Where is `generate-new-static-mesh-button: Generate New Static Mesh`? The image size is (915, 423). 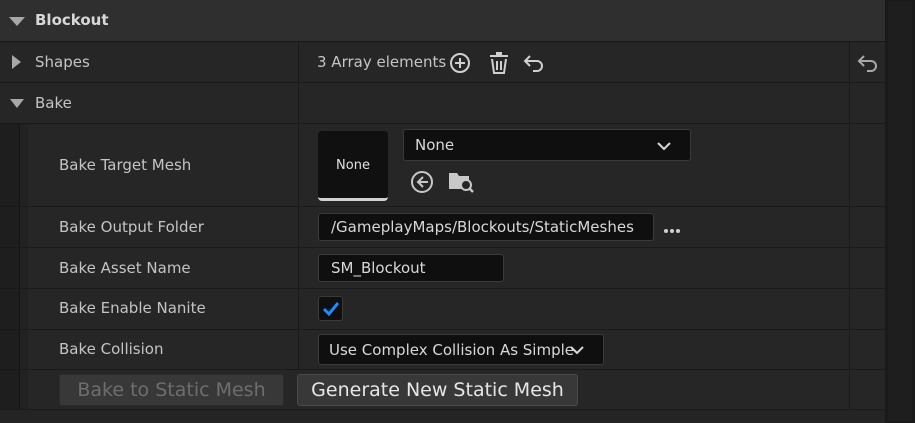
generate-new-static-mesh-button: Generate New Static Mesh is located at coordinates (437, 390).